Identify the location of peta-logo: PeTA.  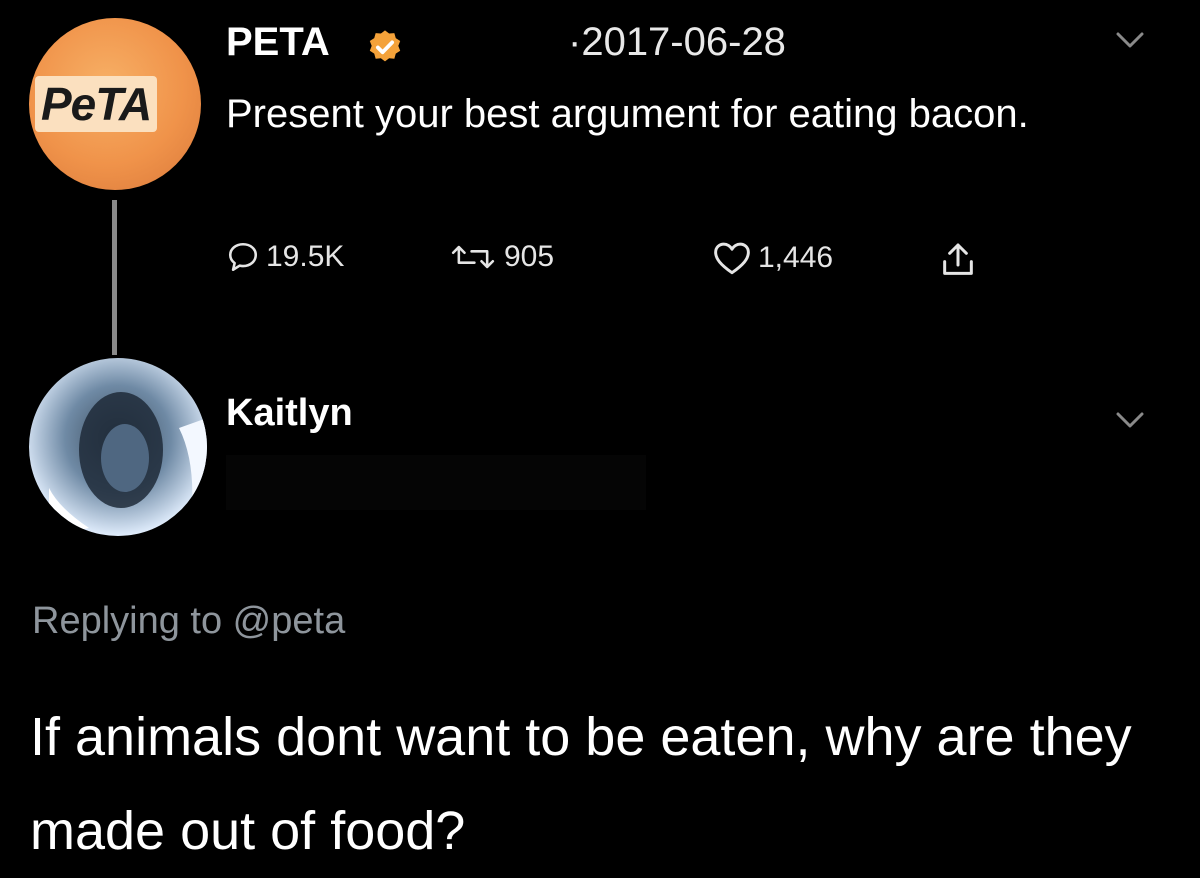
(96, 104).